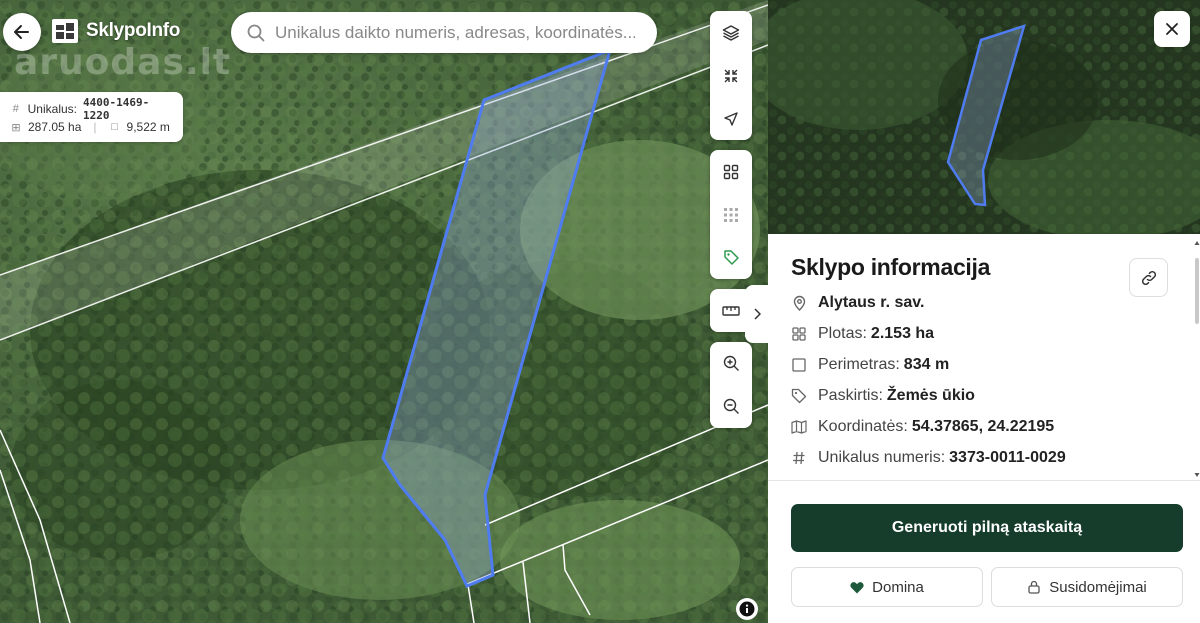  I want to click on dot-grid-icon, so click(731, 214).